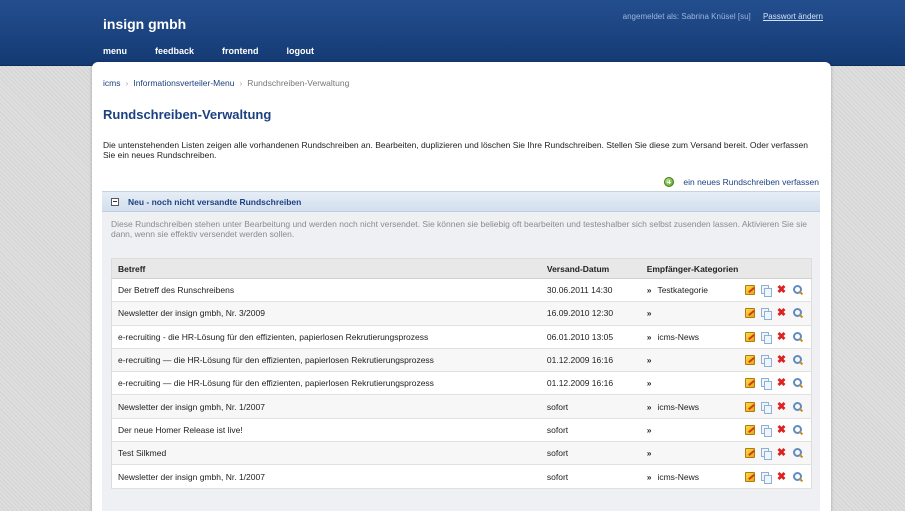  Describe the element at coordinates (183, 83) in the screenshot. I see `breadcrumb-informationsverteiler: Informationsverteiler-Menu` at that location.